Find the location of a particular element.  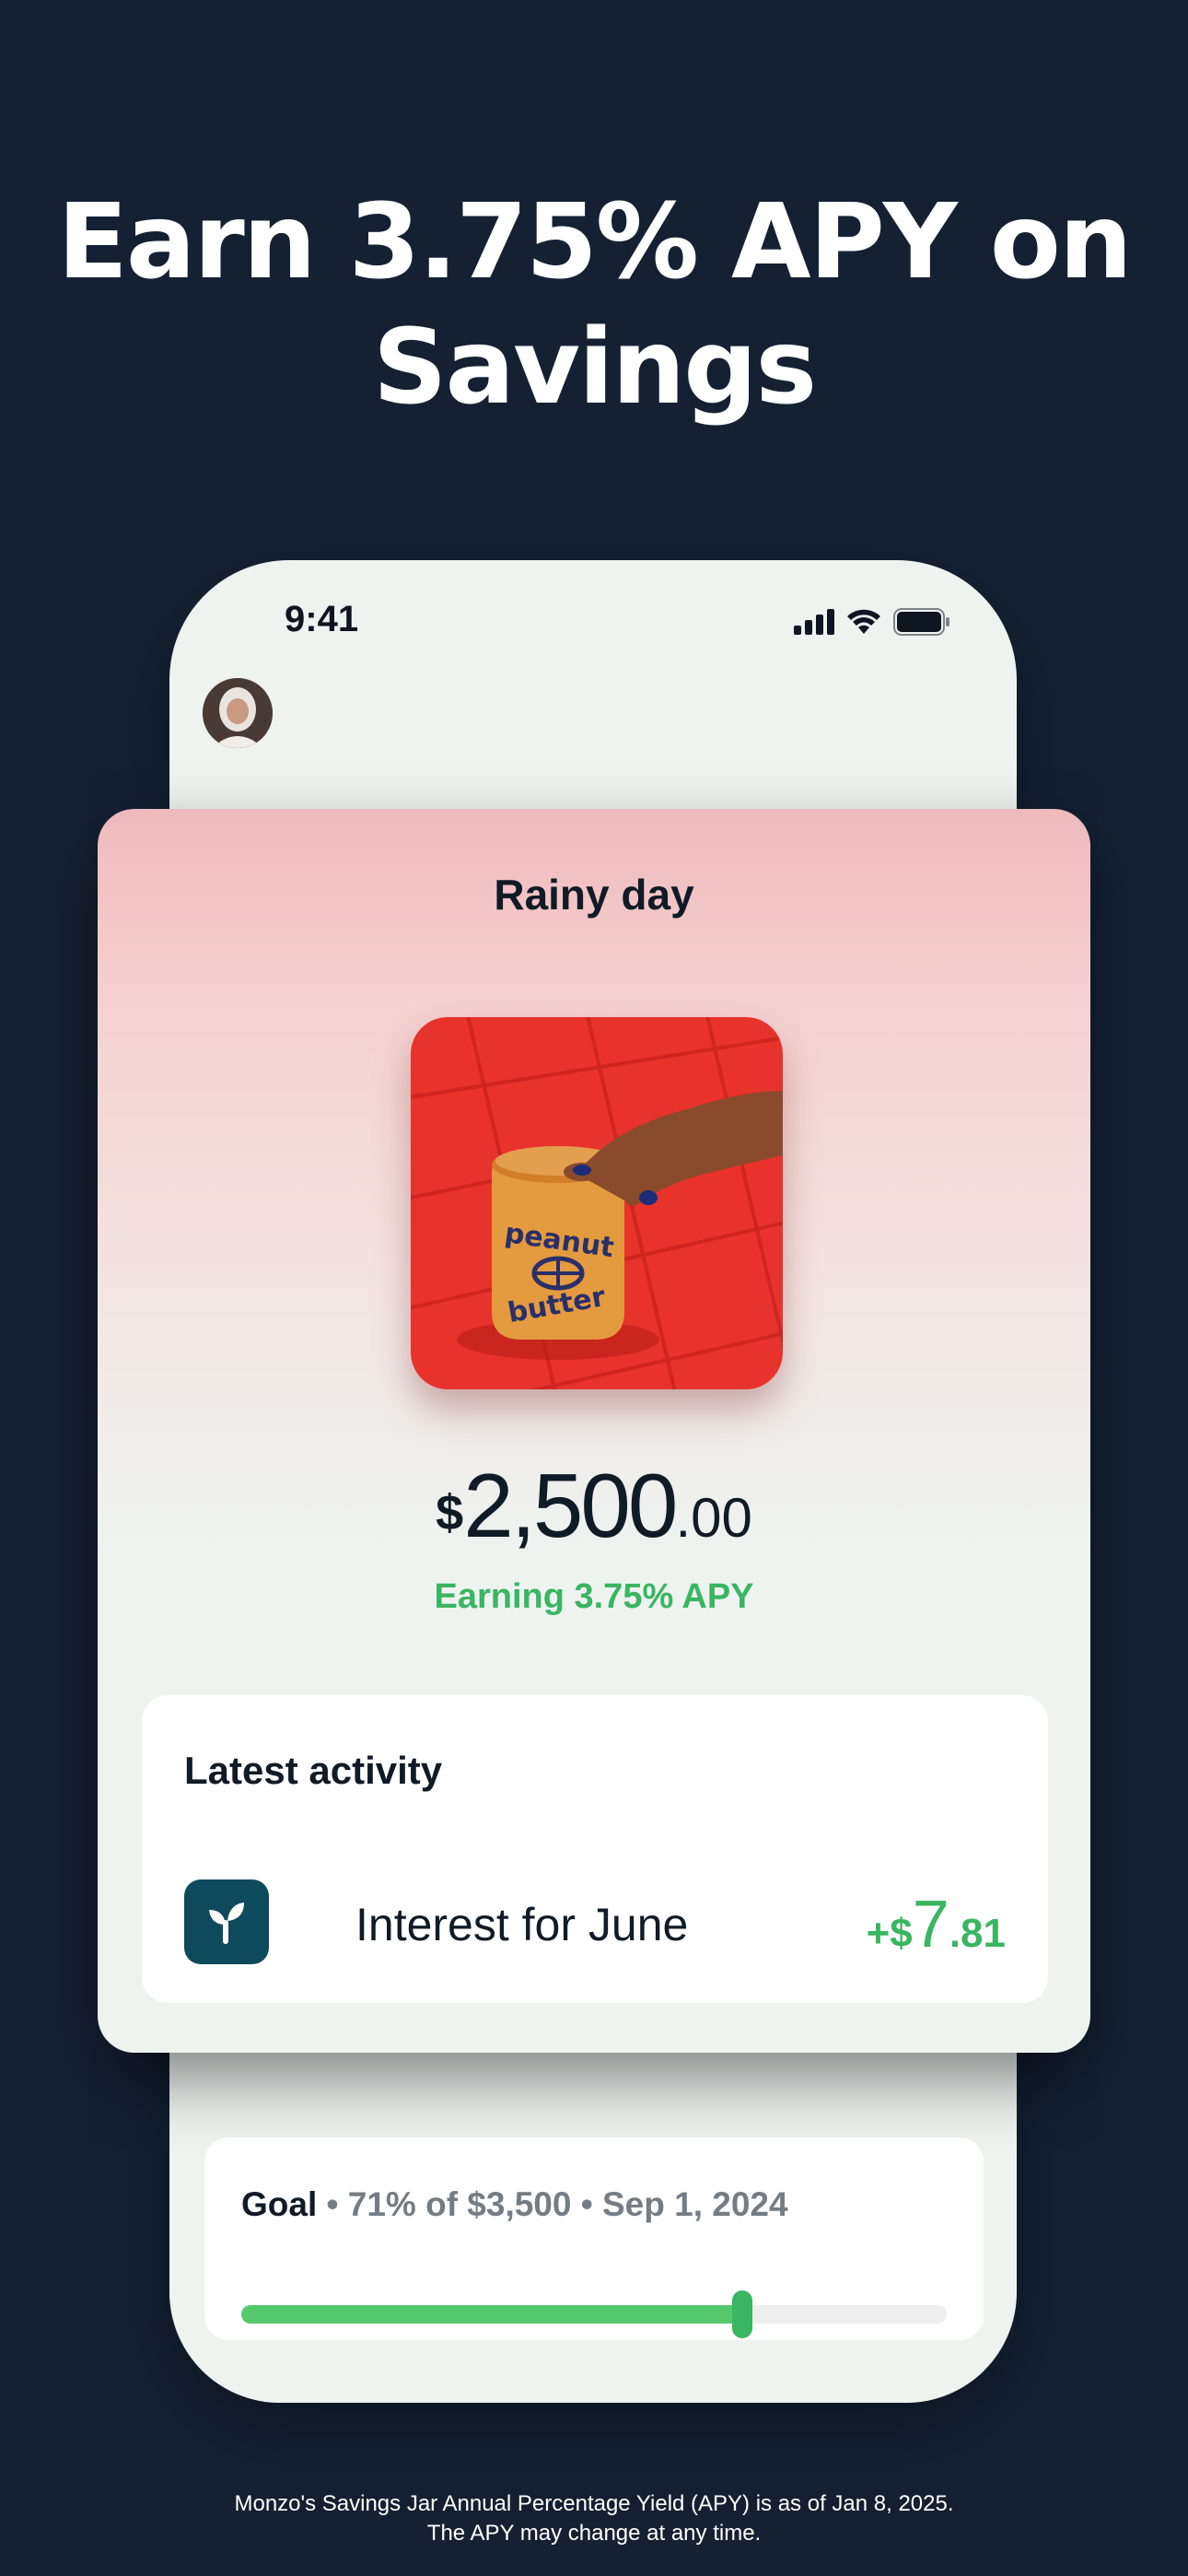

amount-sign: +$ is located at coordinates (889, 1934).